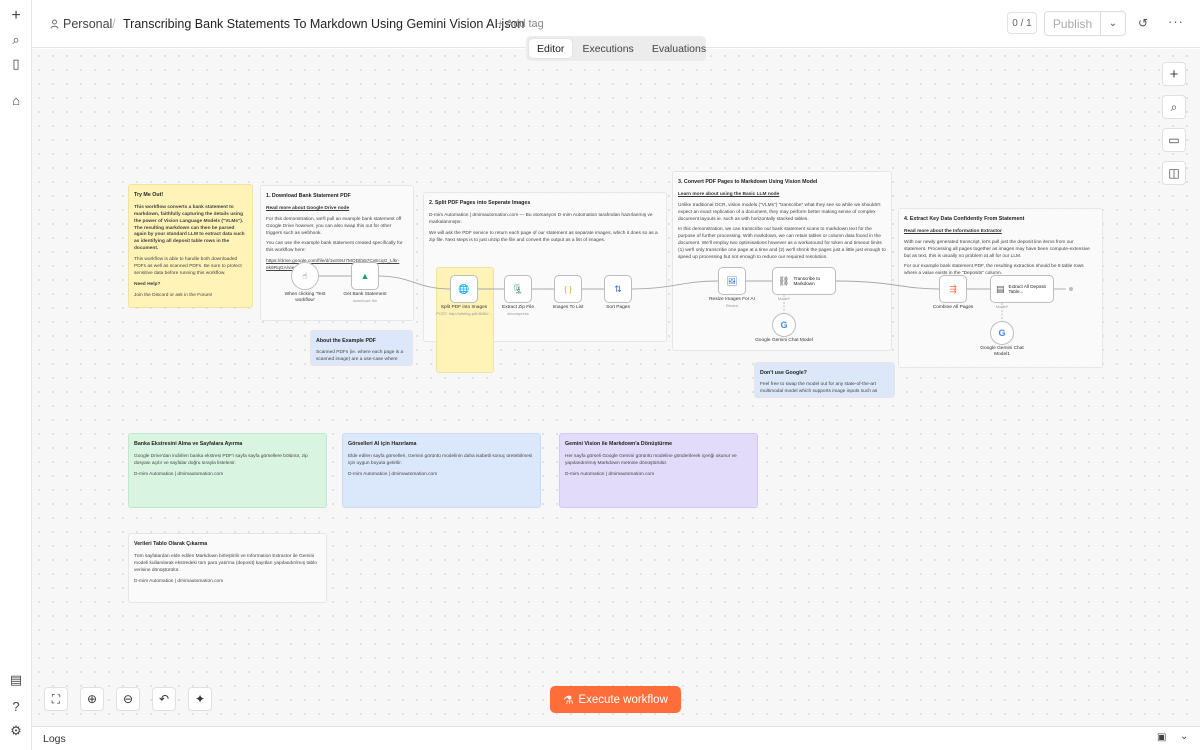  Describe the element at coordinates (16, 64) in the screenshot. I see `panel-icon: ▯` at that location.